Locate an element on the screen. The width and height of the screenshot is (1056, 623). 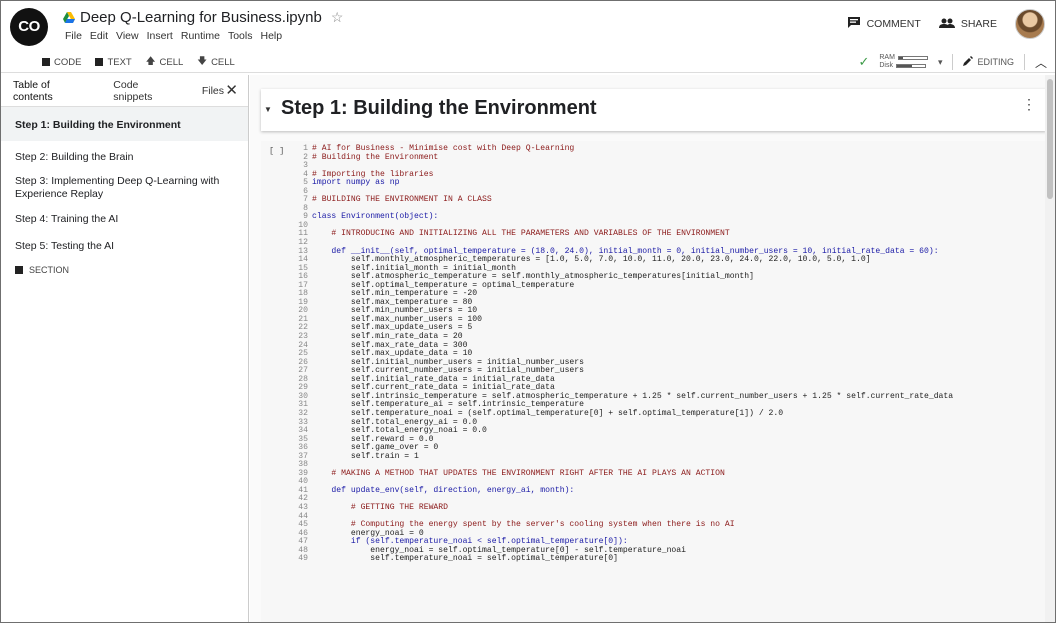
notebook-title: Deep Q-Learning for Business.ipynb is located at coordinates (201, 17).